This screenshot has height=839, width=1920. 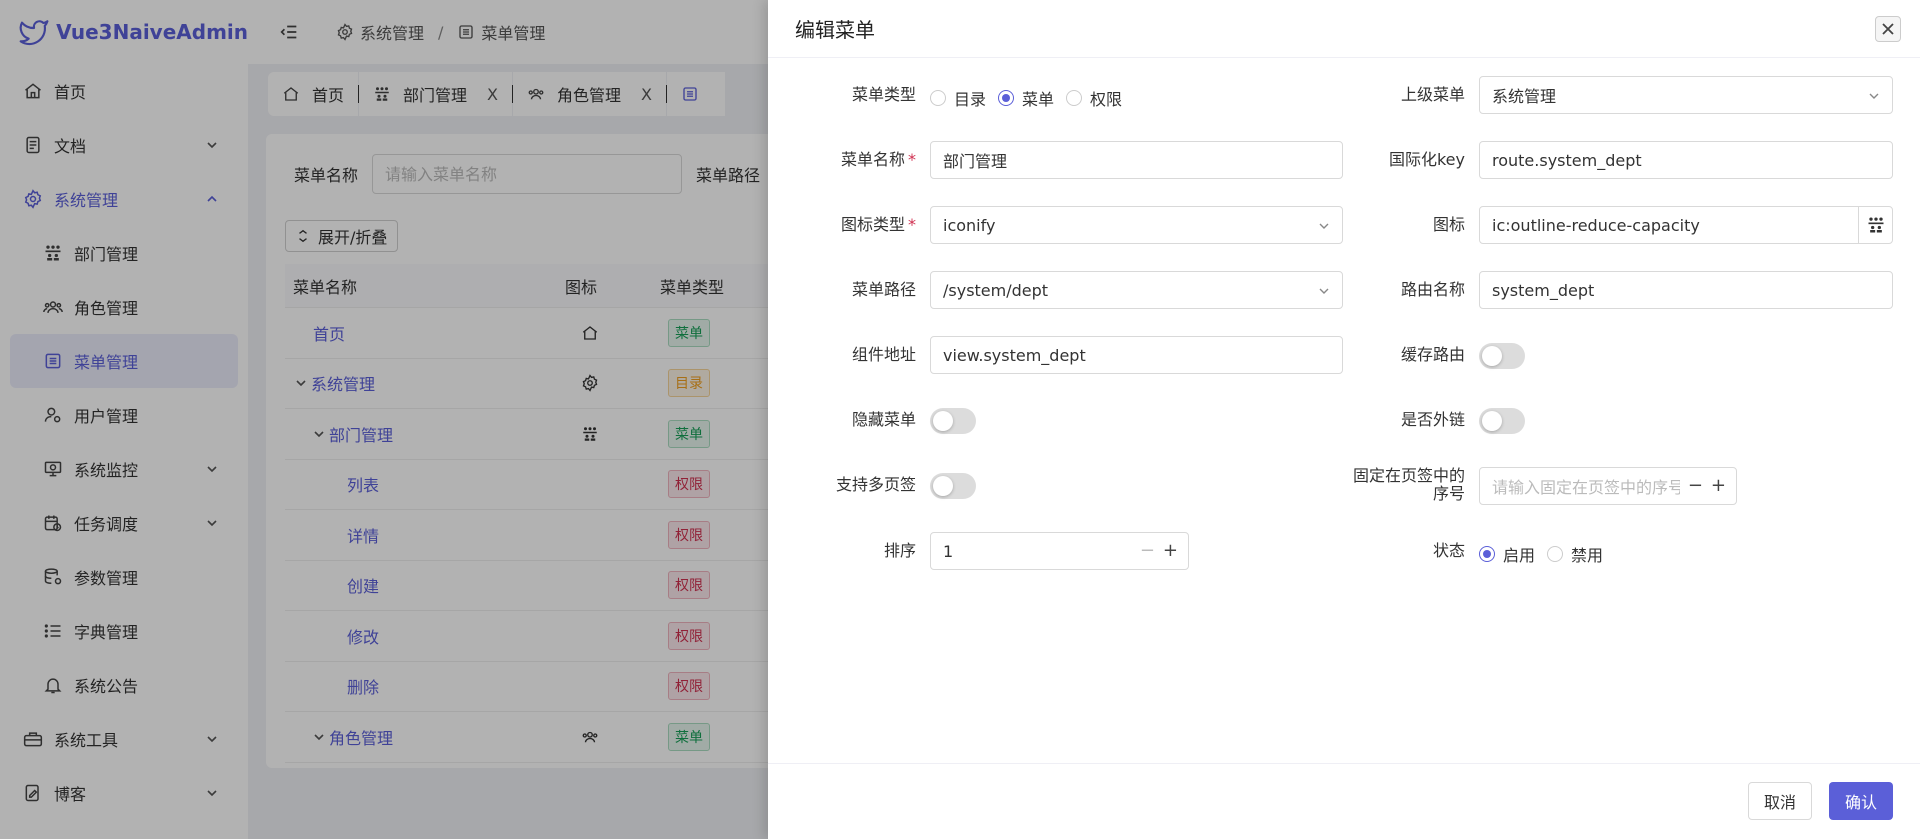 What do you see at coordinates (1448, 550) in the screenshot?
I see `status-label: 状态` at bounding box center [1448, 550].